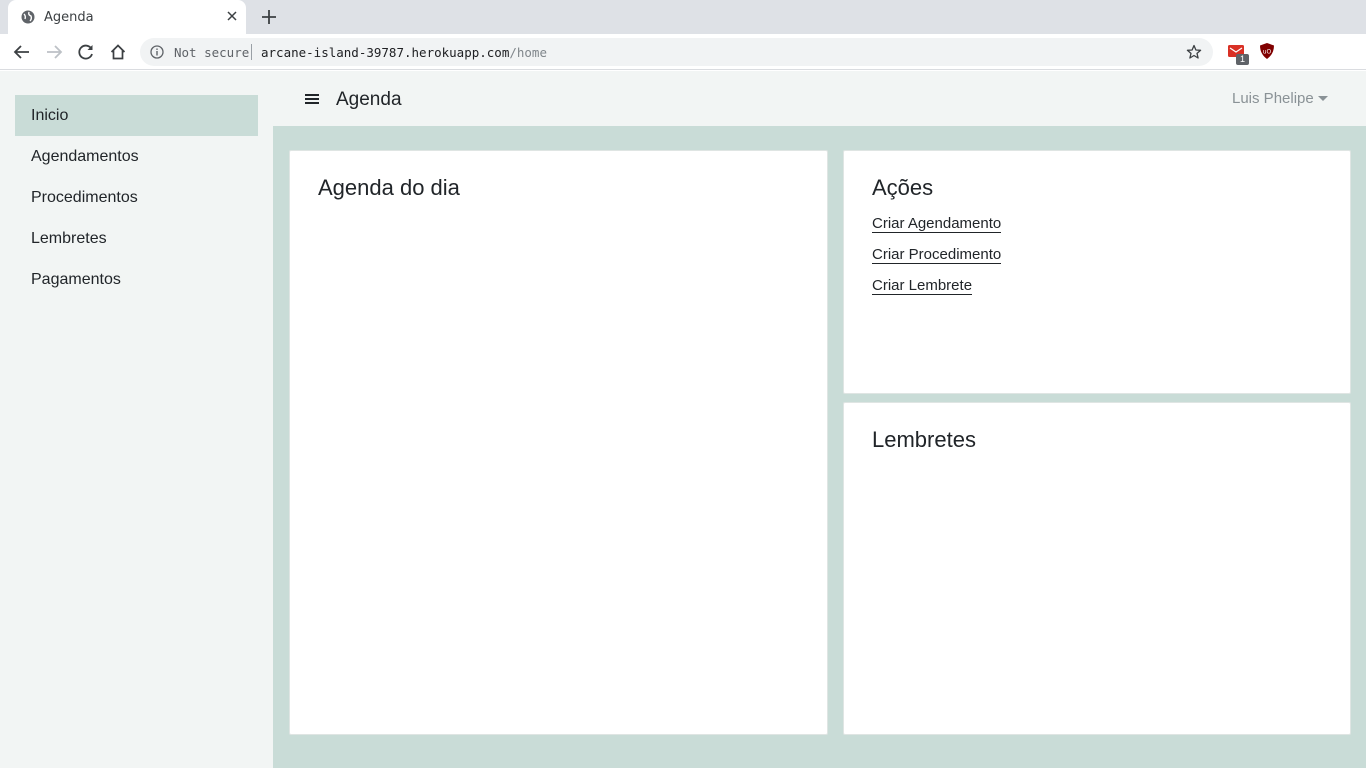 The width and height of the screenshot is (1366, 768). What do you see at coordinates (251, 52) in the screenshot?
I see `omnibox-divider` at bounding box center [251, 52].